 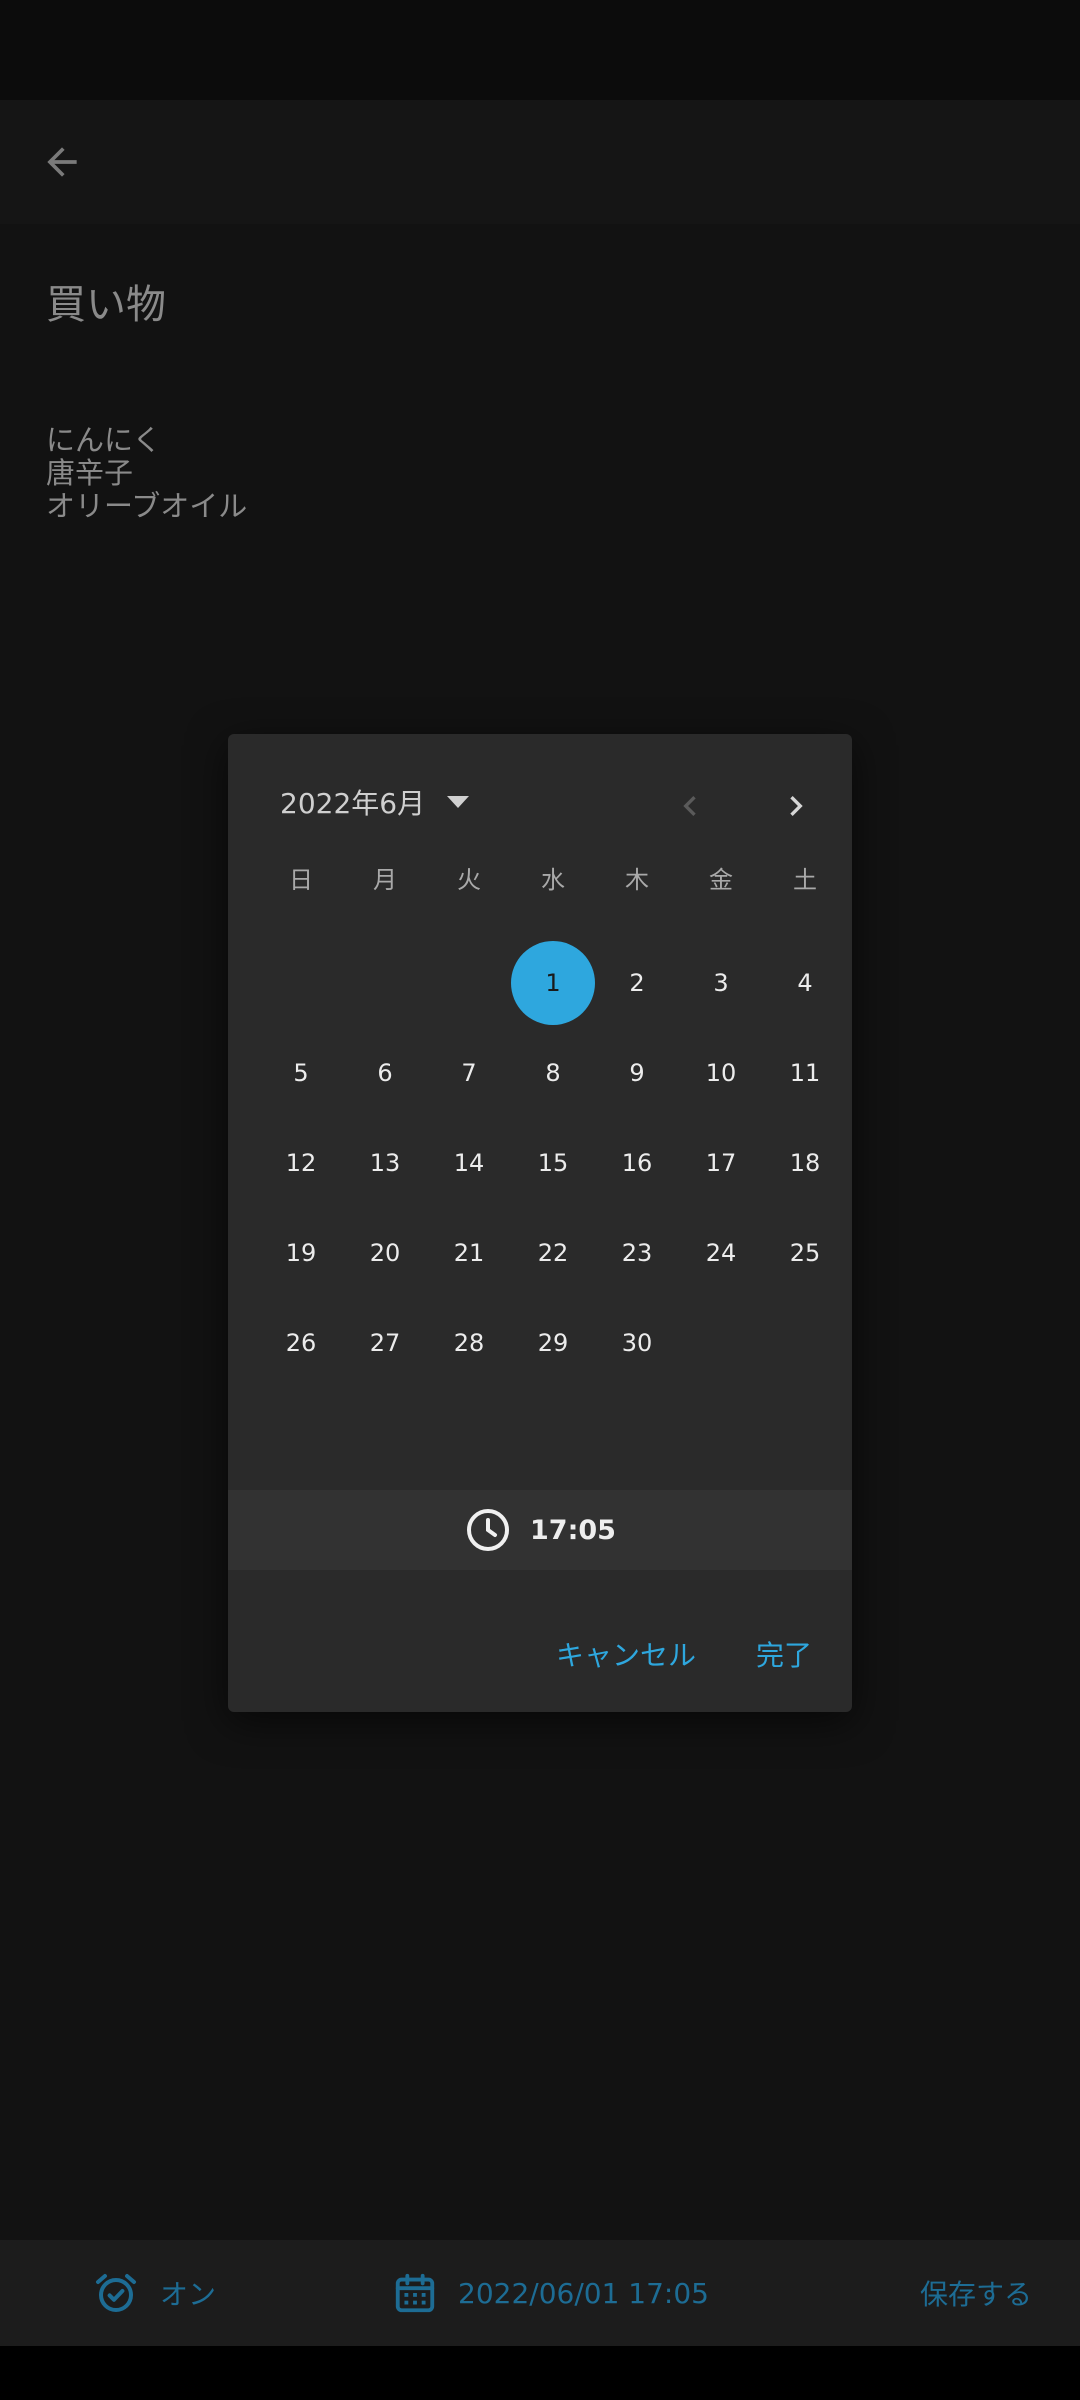 I want to click on calendar-day-number: 12, so click(x=301, y=1163).